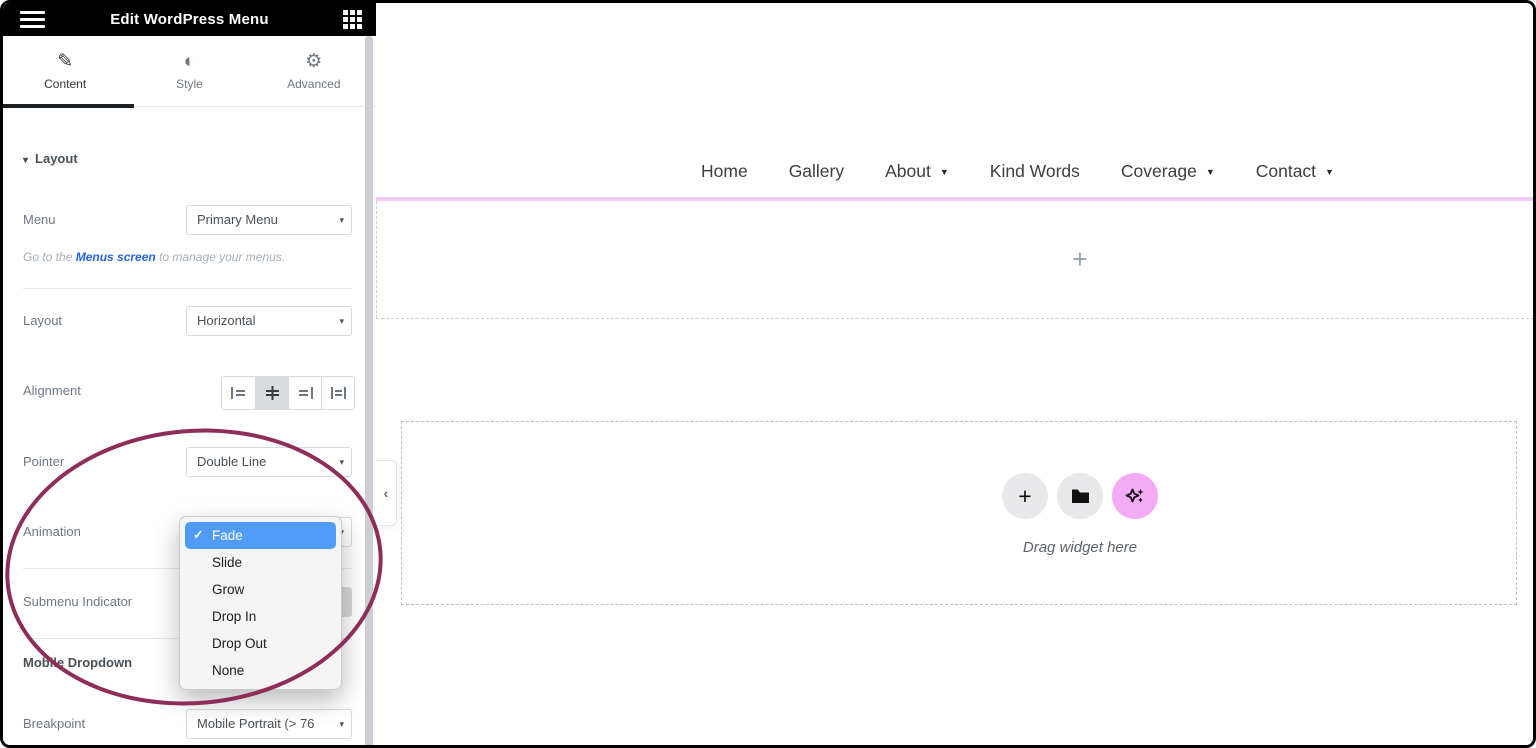  What do you see at coordinates (269, 462) in the screenshot?
I see `pointer-select: Double Line ▾` at bounding box center [269, 462].